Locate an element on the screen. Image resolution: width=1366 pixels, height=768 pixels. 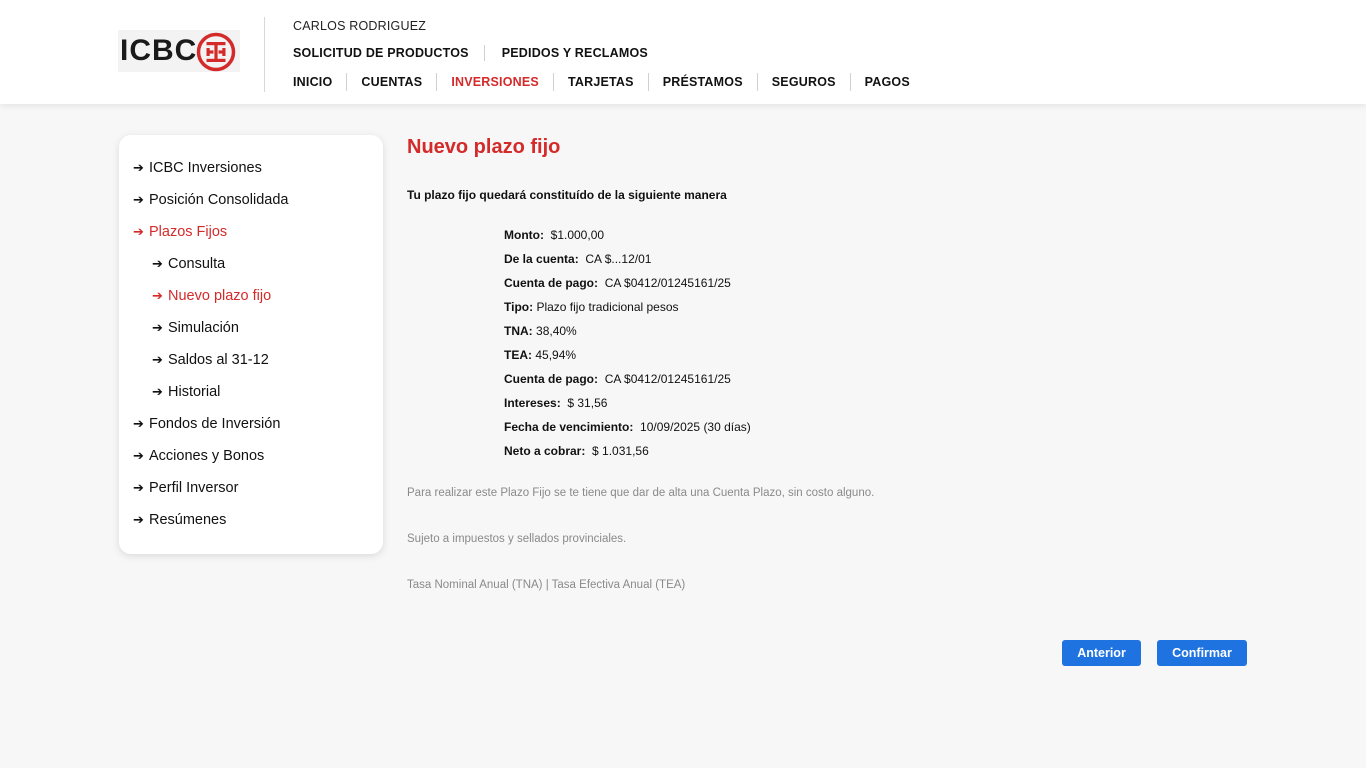
sidebar-item-icbc-inversiones: ➔ ICBC Inversiones is located at coordinates (197, 168).